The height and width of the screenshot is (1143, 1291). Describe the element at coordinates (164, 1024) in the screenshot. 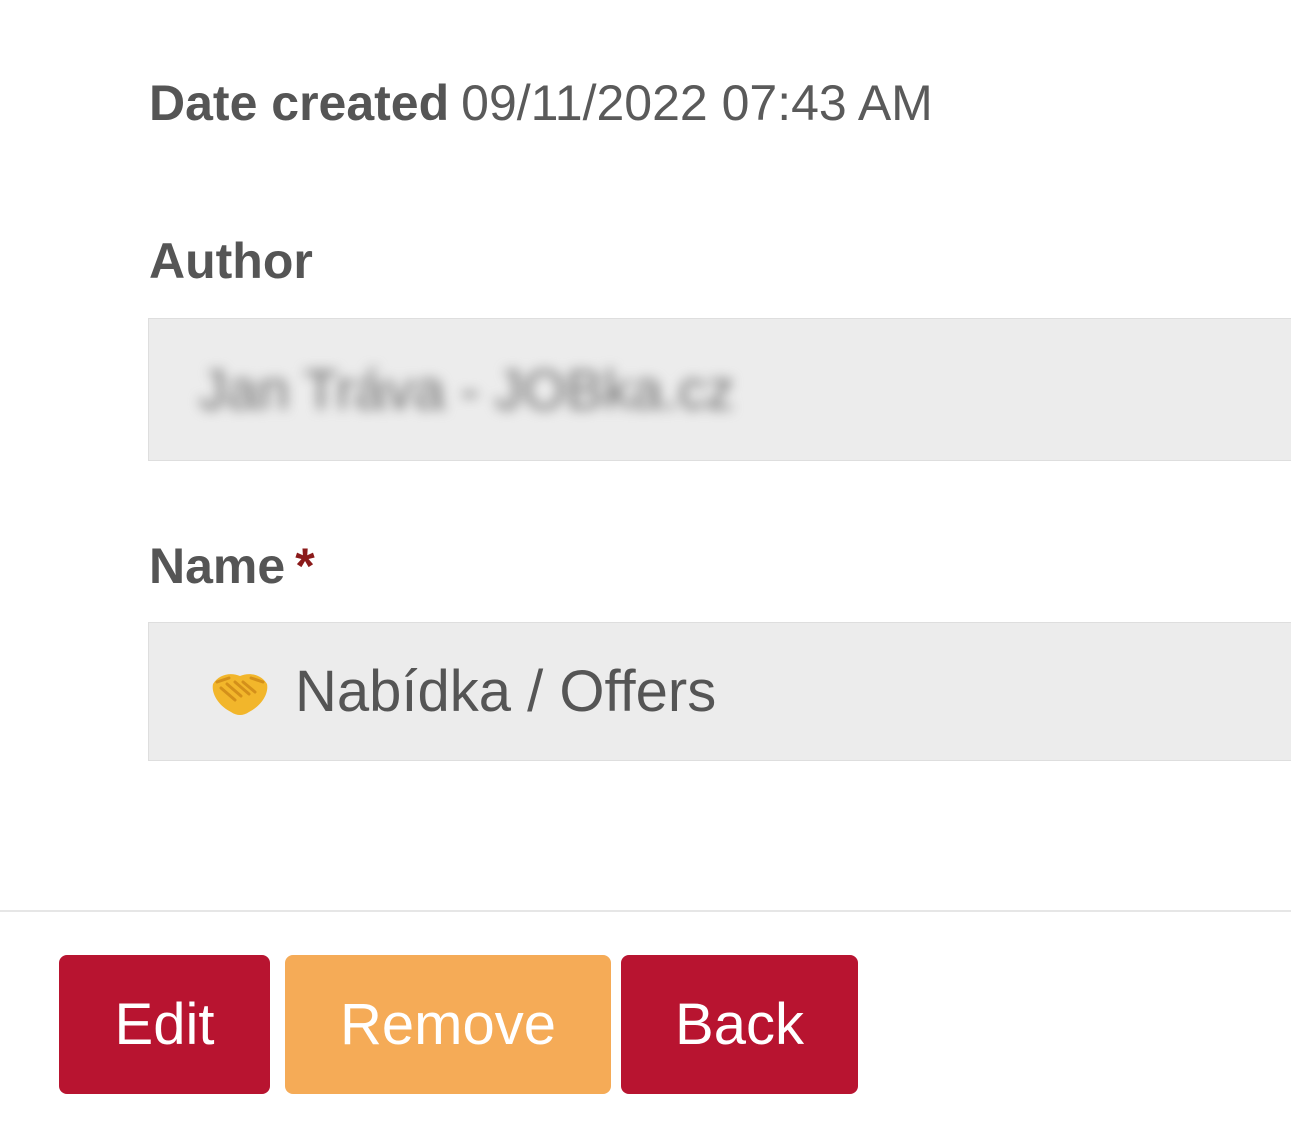

I see `edit-button: Edit` at that location.